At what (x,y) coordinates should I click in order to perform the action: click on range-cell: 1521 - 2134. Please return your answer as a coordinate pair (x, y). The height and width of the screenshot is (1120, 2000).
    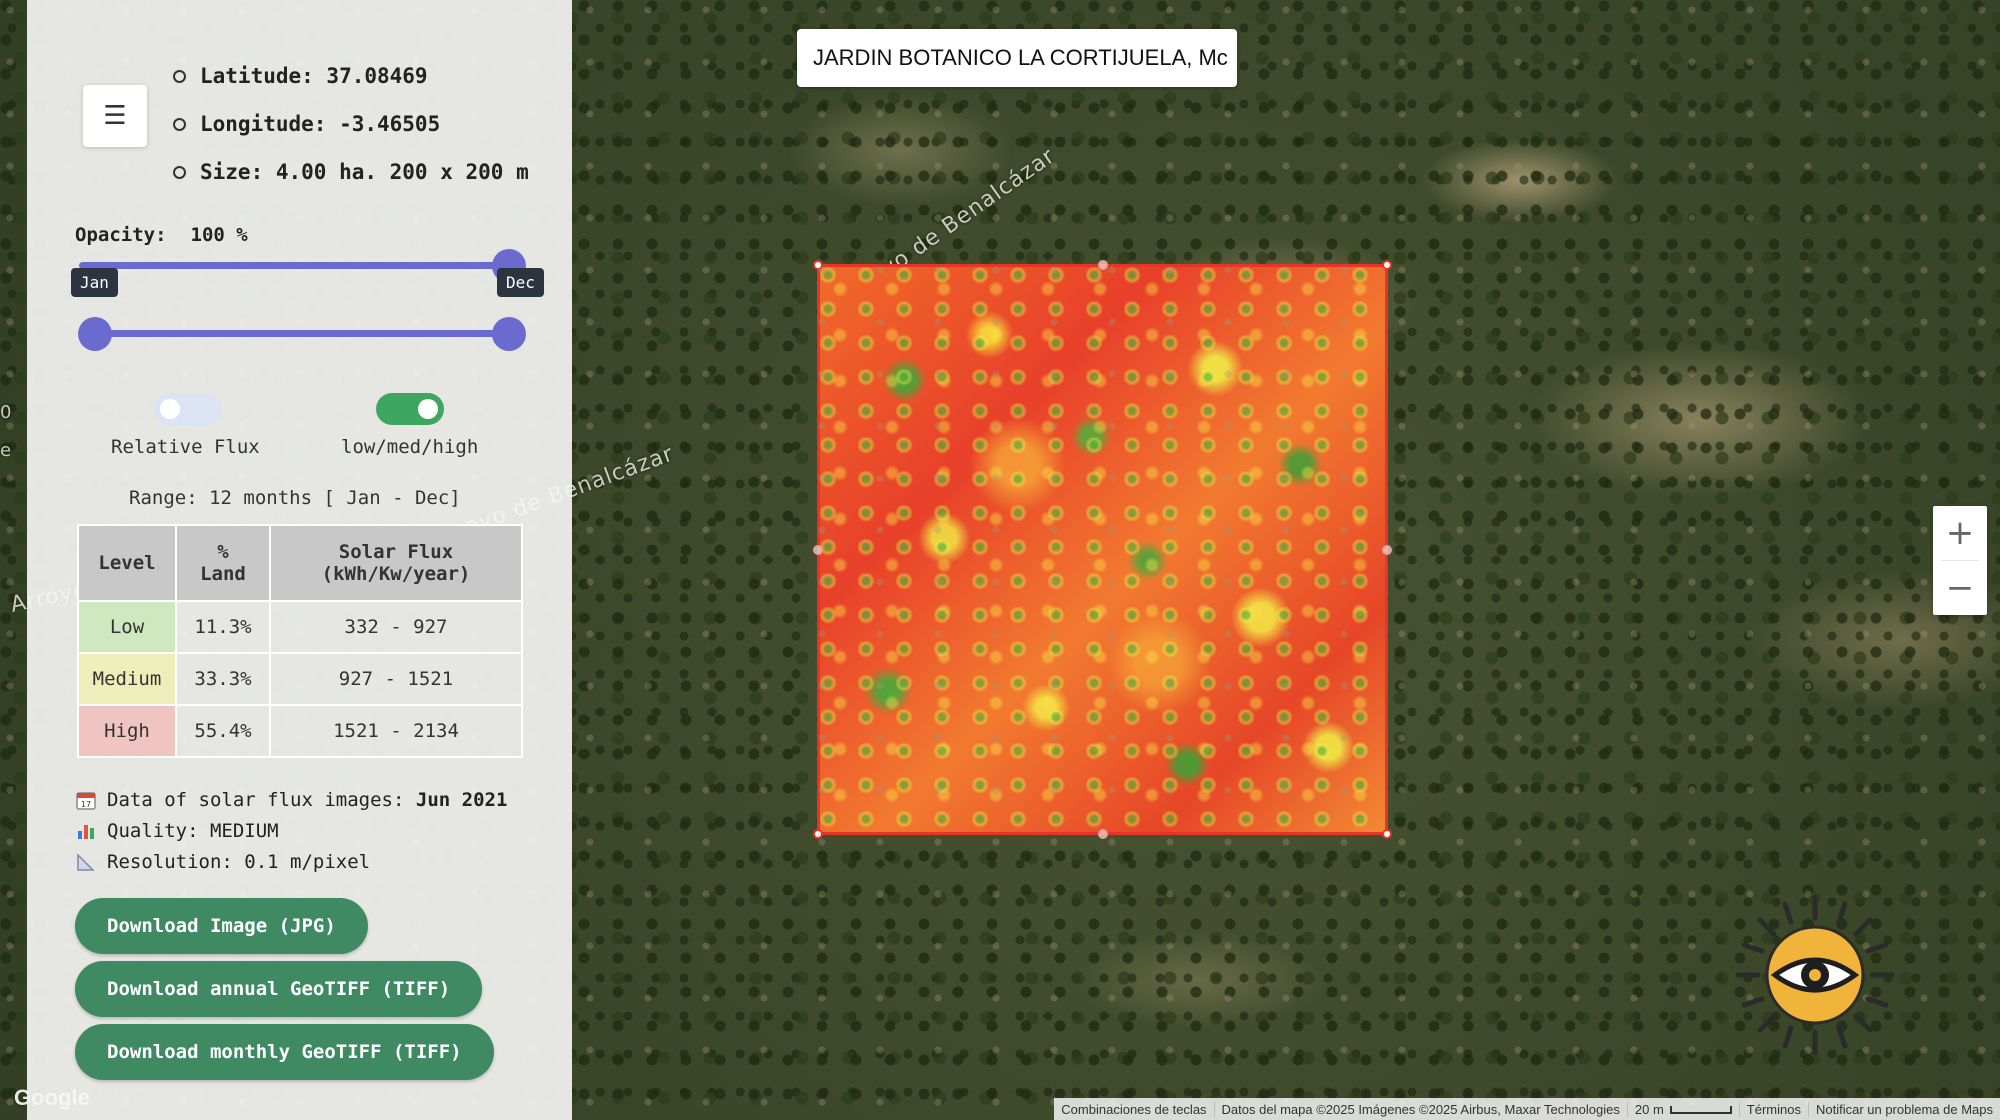
    Looking at the image, I should click on (396, 731).